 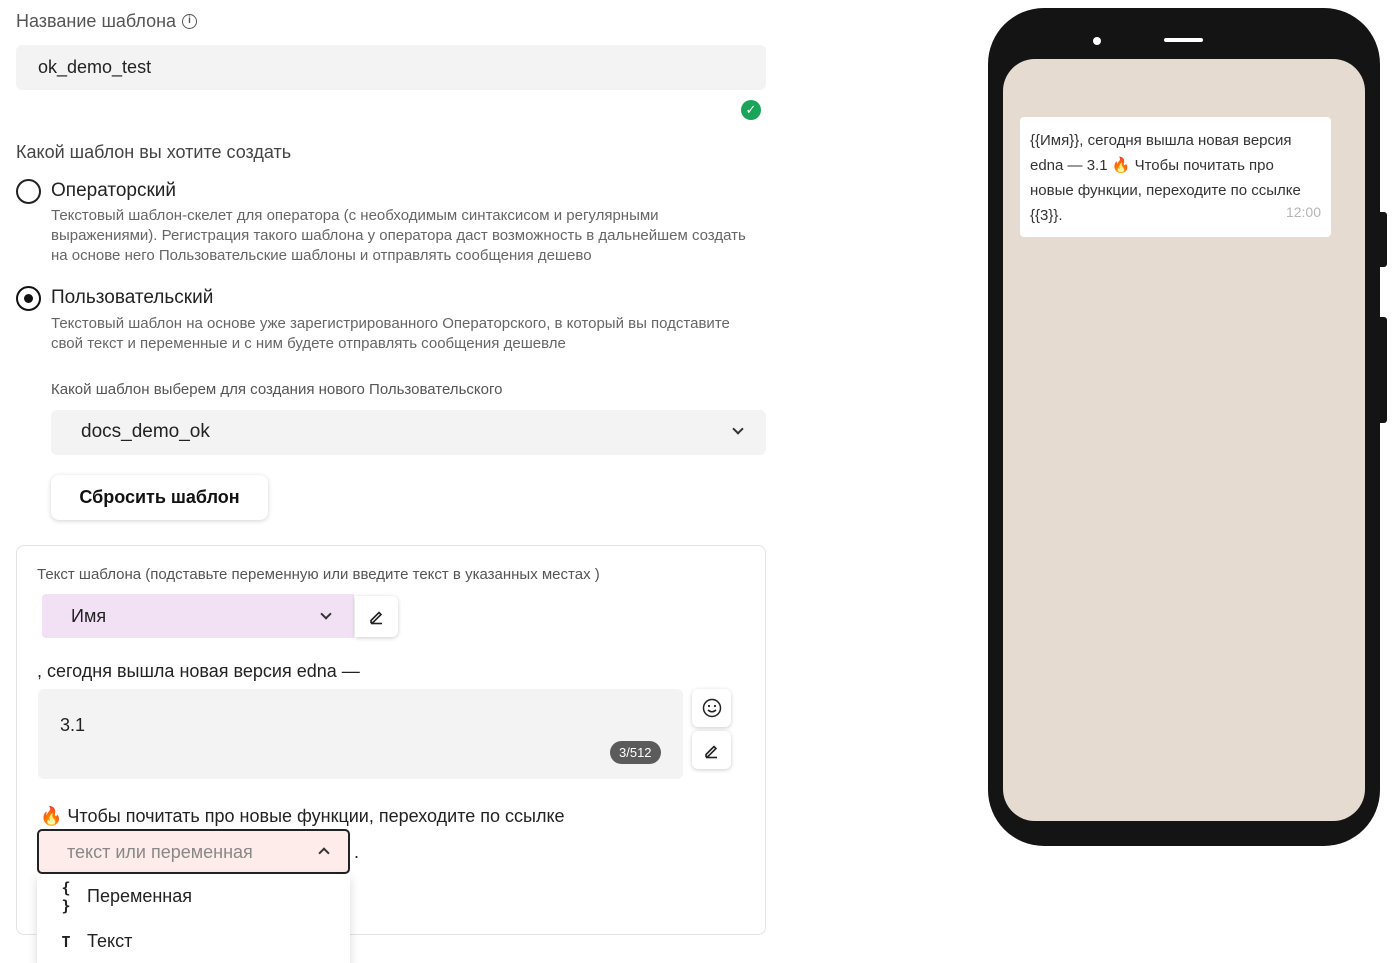 I want to click on static-text-1: , сегодня вышла новая версия edna —, so click(x=198, y=671).